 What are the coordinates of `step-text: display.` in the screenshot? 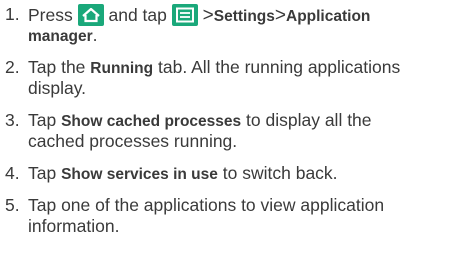 It's located at (57, 88).